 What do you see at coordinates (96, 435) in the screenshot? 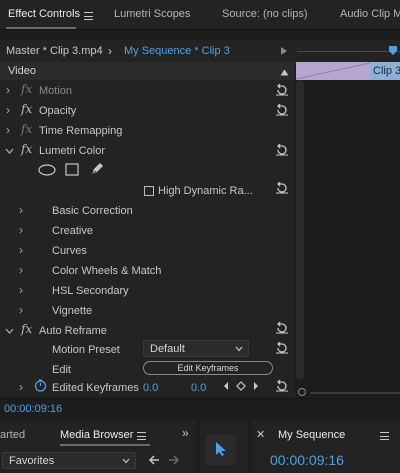
I see `tab-media-browser: Media Browser` at bounding box center [96, 435].